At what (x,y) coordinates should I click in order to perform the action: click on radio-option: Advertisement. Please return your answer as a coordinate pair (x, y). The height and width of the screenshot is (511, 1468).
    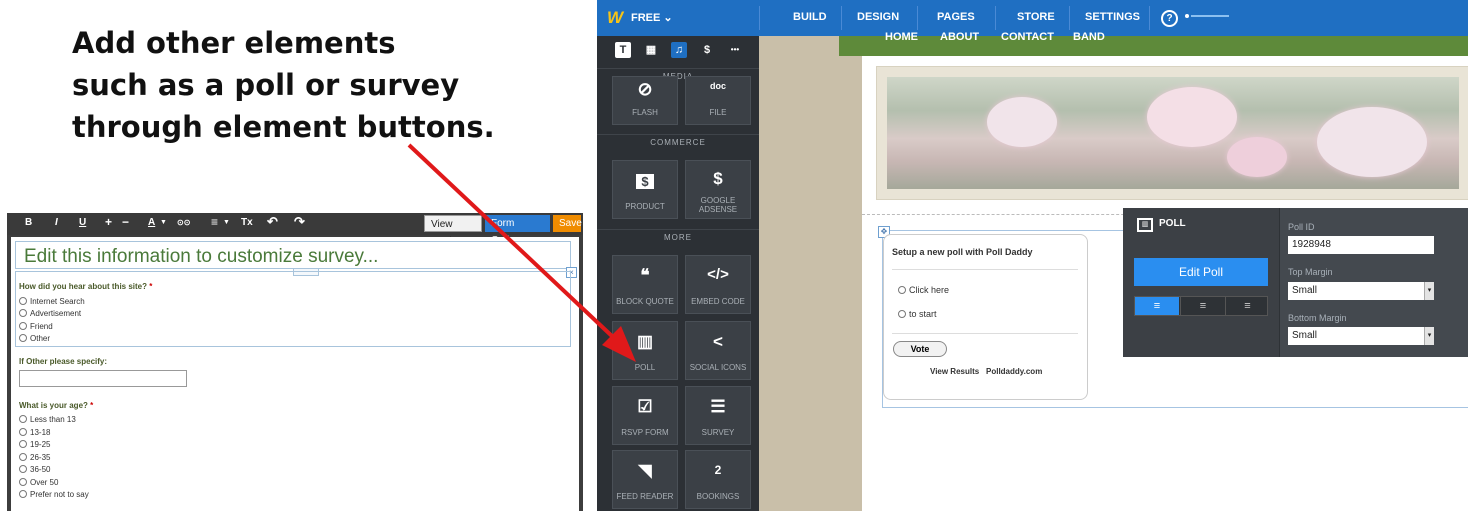
    Looking at the image, I should click on (50, 313).